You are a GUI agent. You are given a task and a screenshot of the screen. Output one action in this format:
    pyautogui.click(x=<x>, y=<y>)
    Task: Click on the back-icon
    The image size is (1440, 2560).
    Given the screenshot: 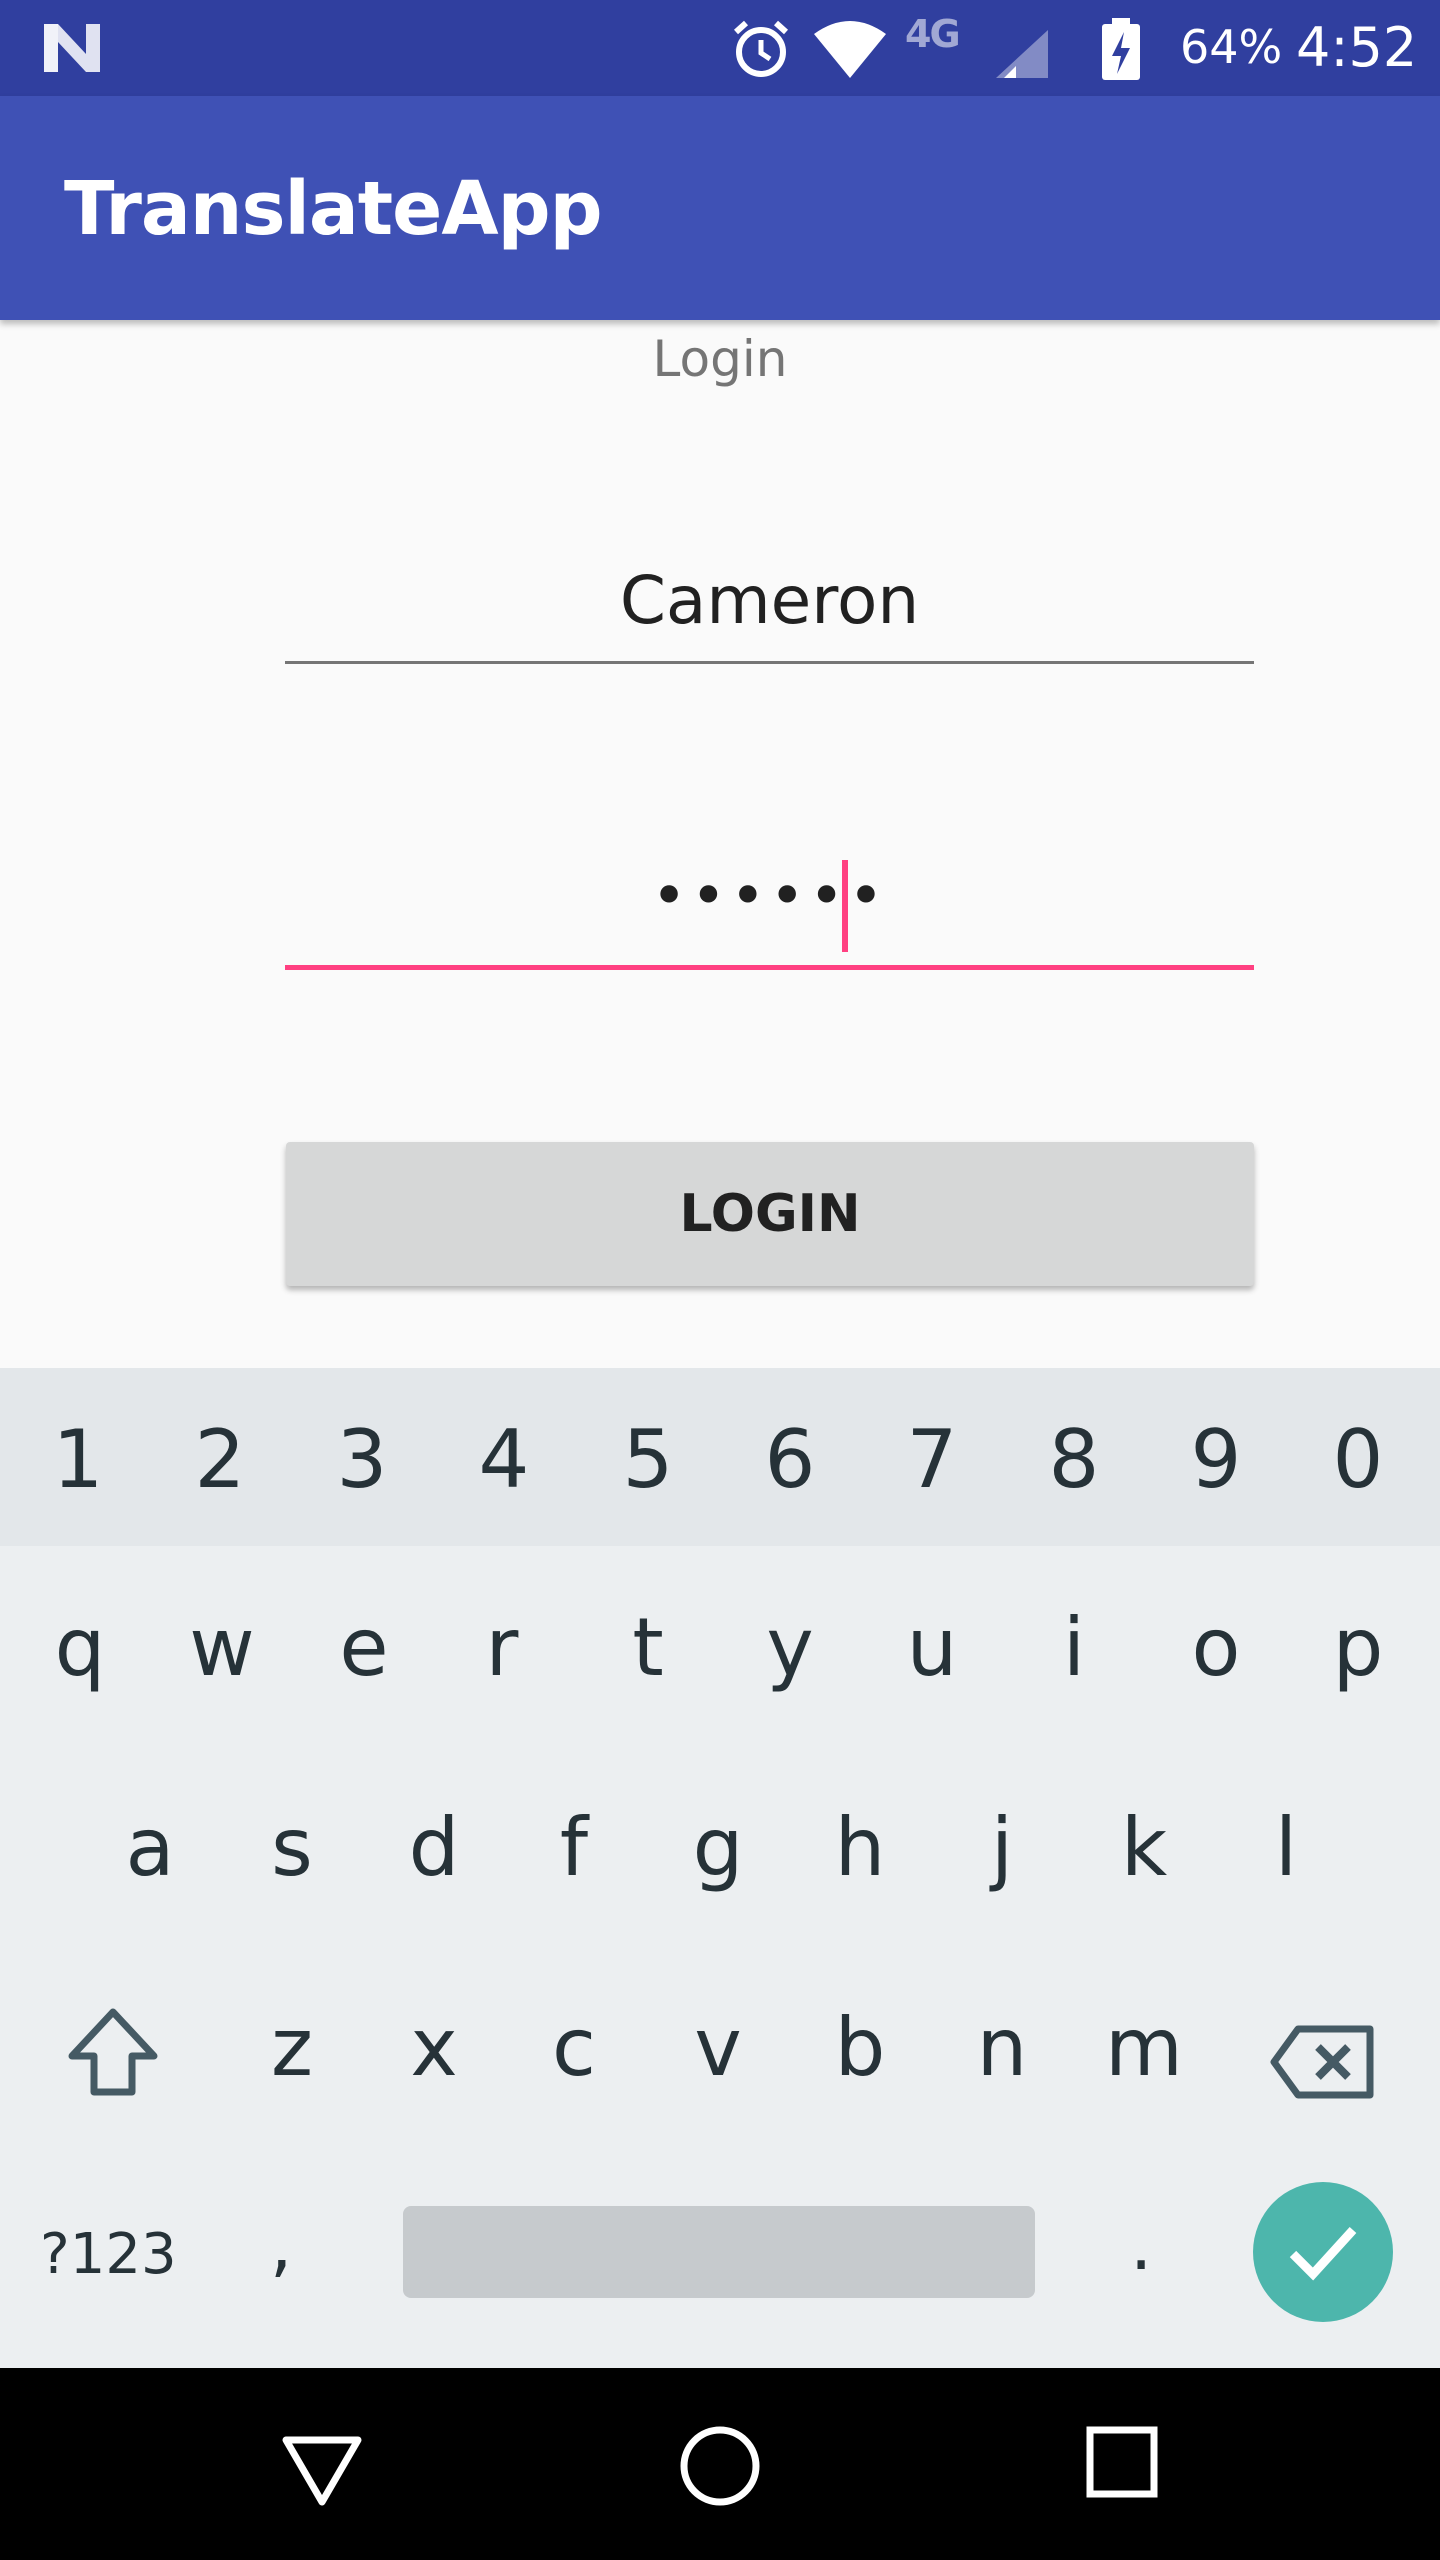 What is the action you would take?
    pyautogui.click(x=322, y=2468)
    